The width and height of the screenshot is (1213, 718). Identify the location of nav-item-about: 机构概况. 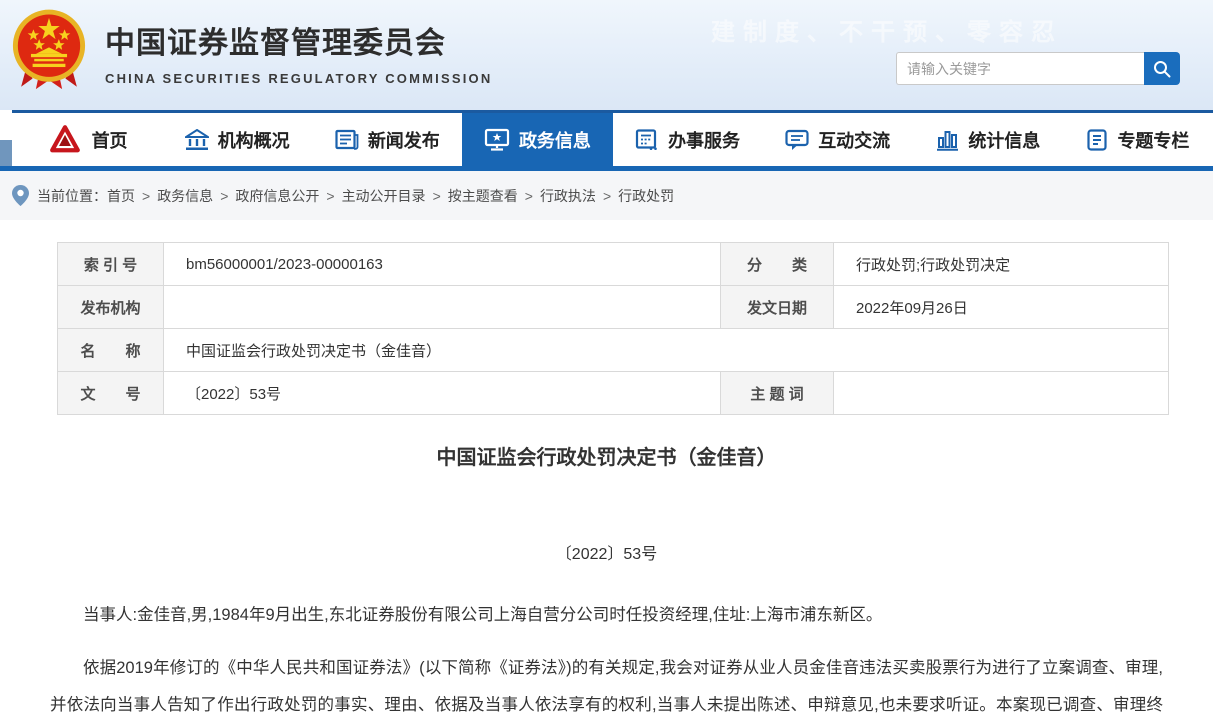
(237, 139).